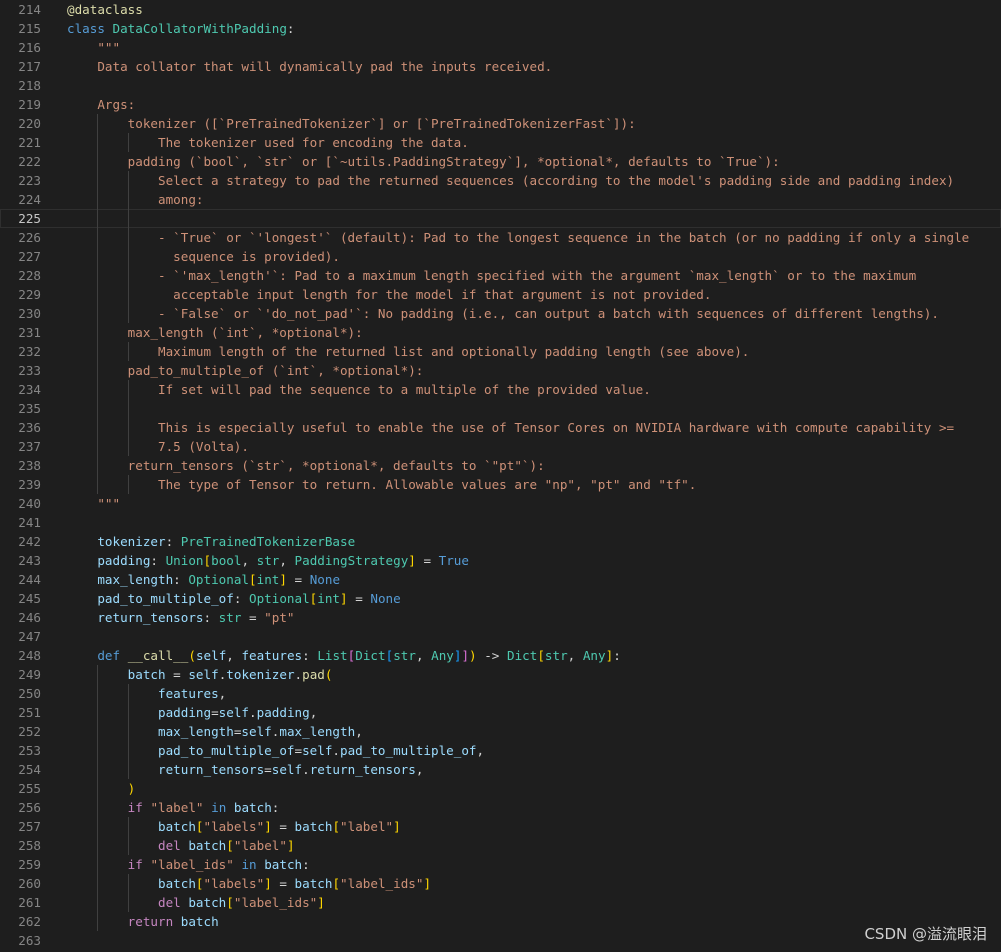 This screenshot has height=952, width=1001. What do you see at coordinates (500, 693) in the screenshot?
I see `code-line: 250 features,` at bounding box center [500, 693].